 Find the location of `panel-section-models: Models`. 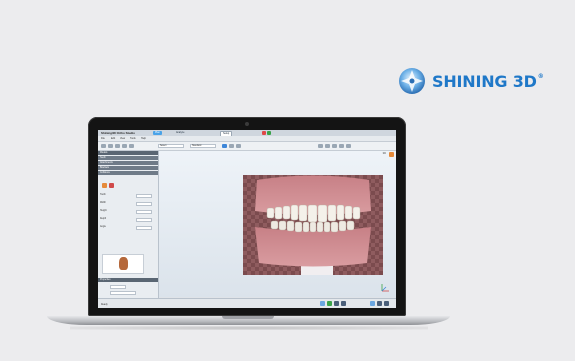

panel-section-models: Models is located at coordinates (128, 153).